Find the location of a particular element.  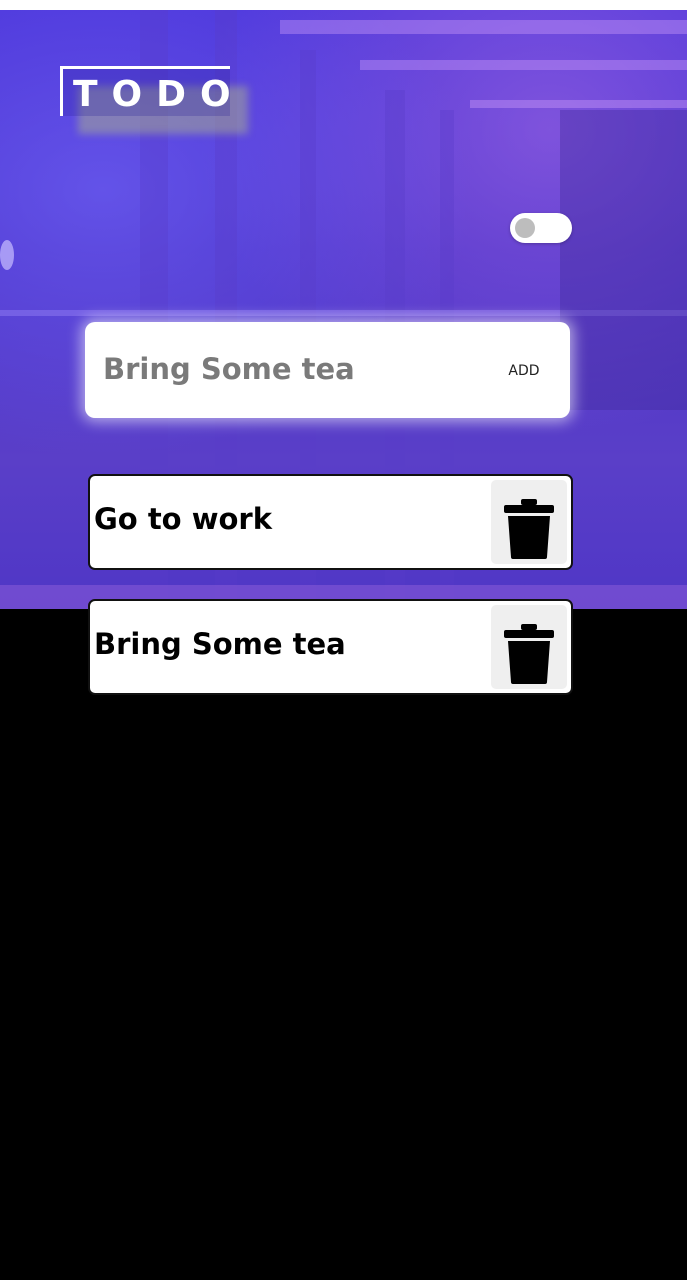

logo-text: TODO is located at coordinates (159, 94).